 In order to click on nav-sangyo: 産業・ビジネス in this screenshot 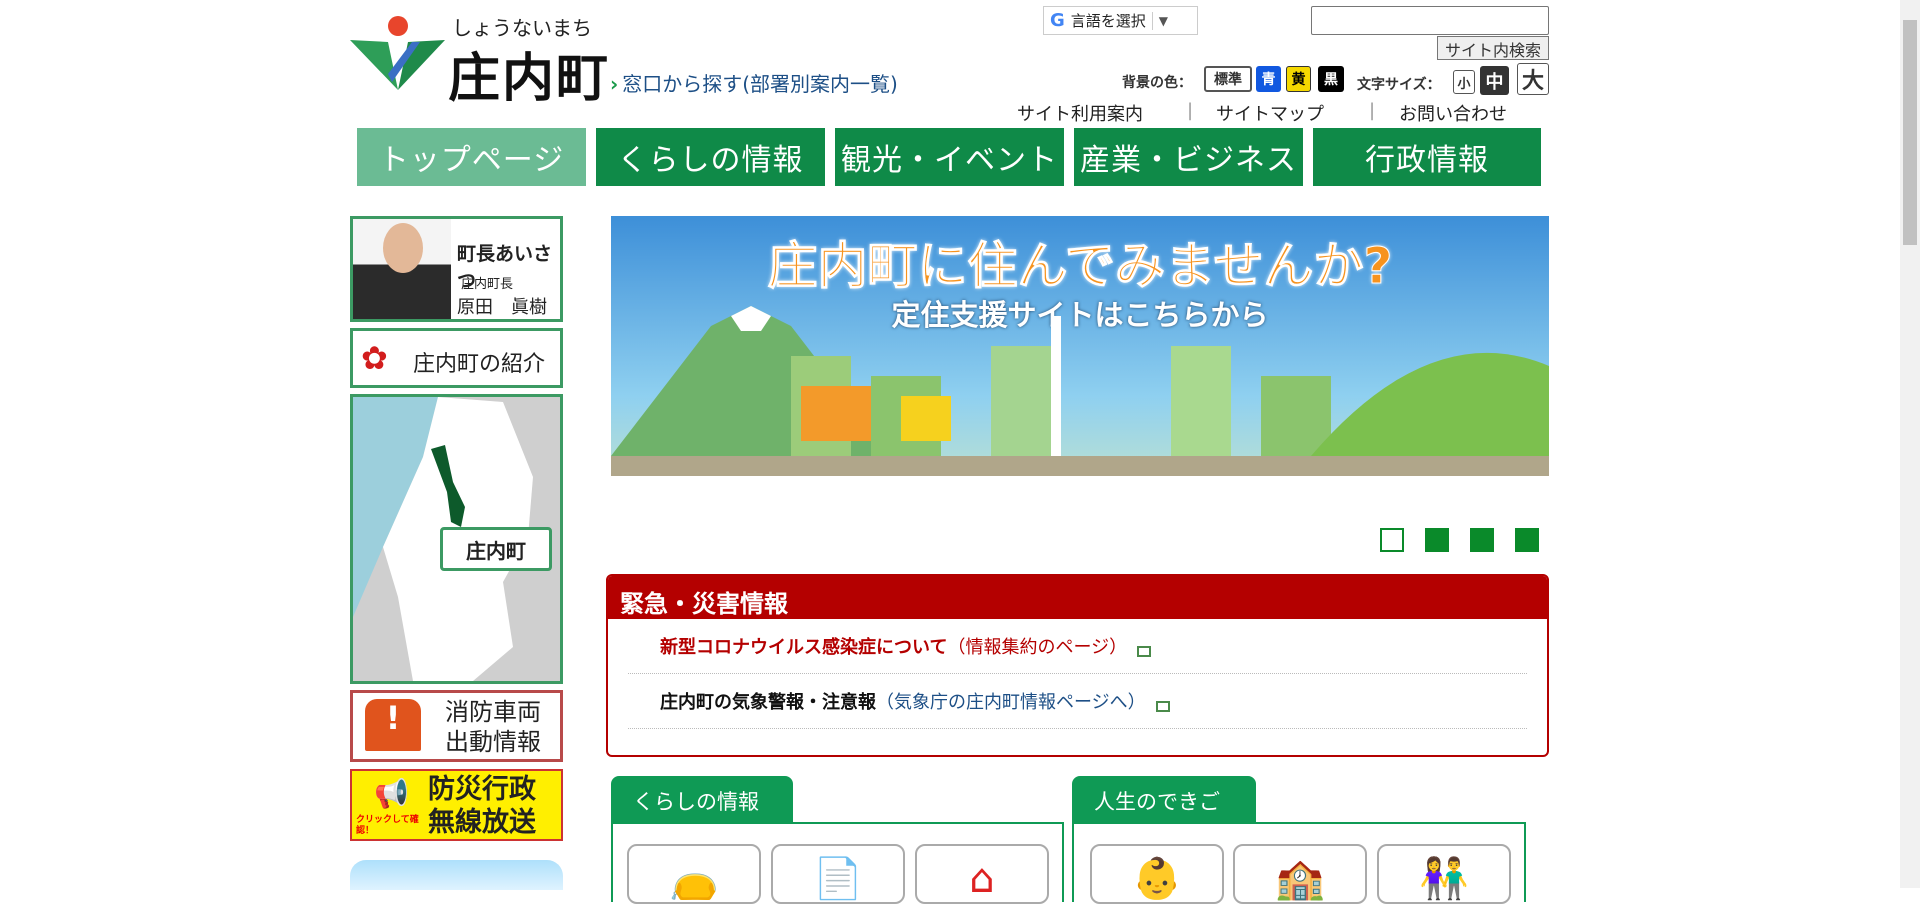, I will do `click(1188, 157)`.